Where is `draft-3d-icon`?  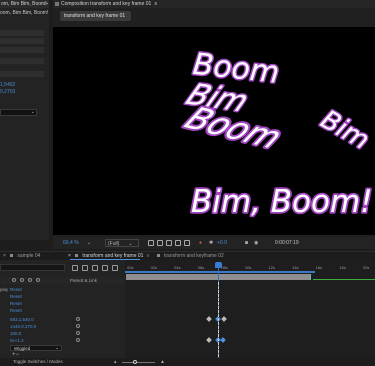 draft-3d-icon is located at coordinates (85, 268).